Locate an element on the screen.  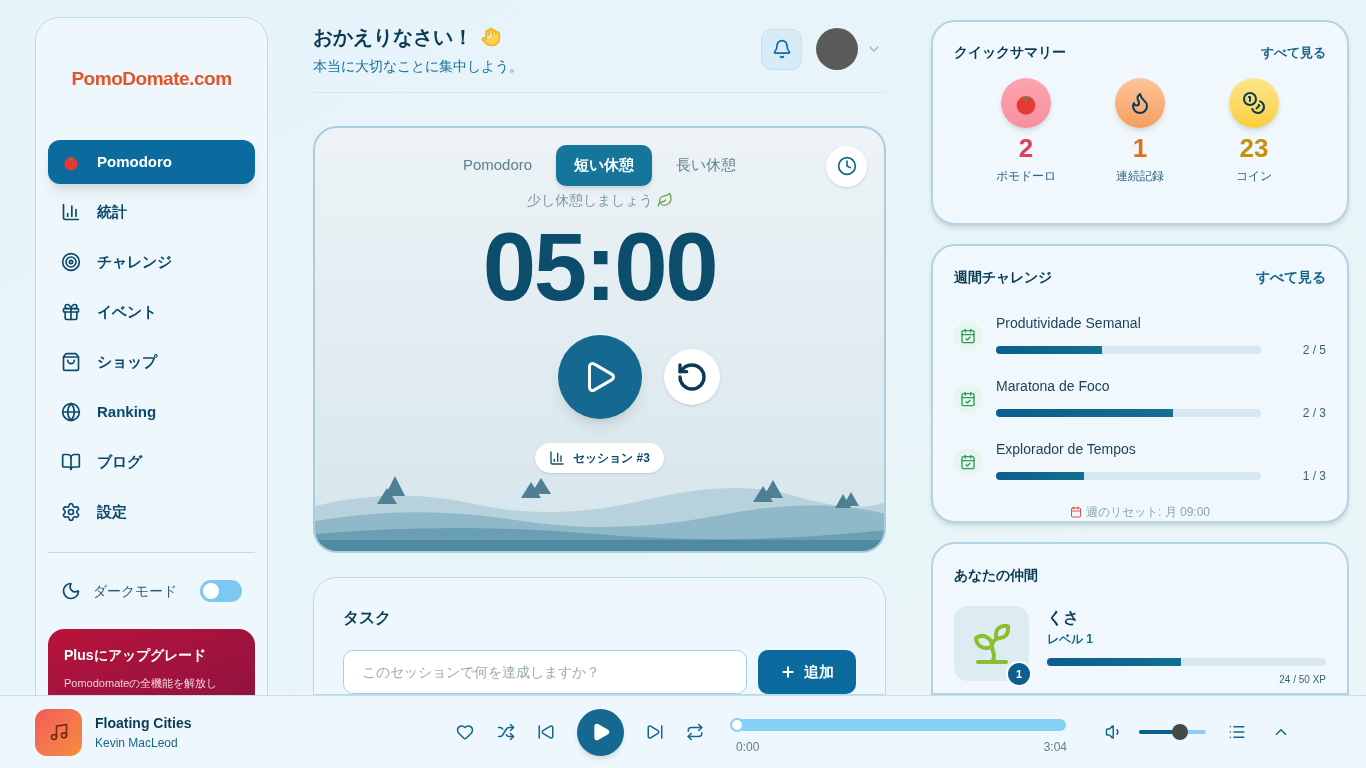
coins-icon is located at coordinates (1254, 103).